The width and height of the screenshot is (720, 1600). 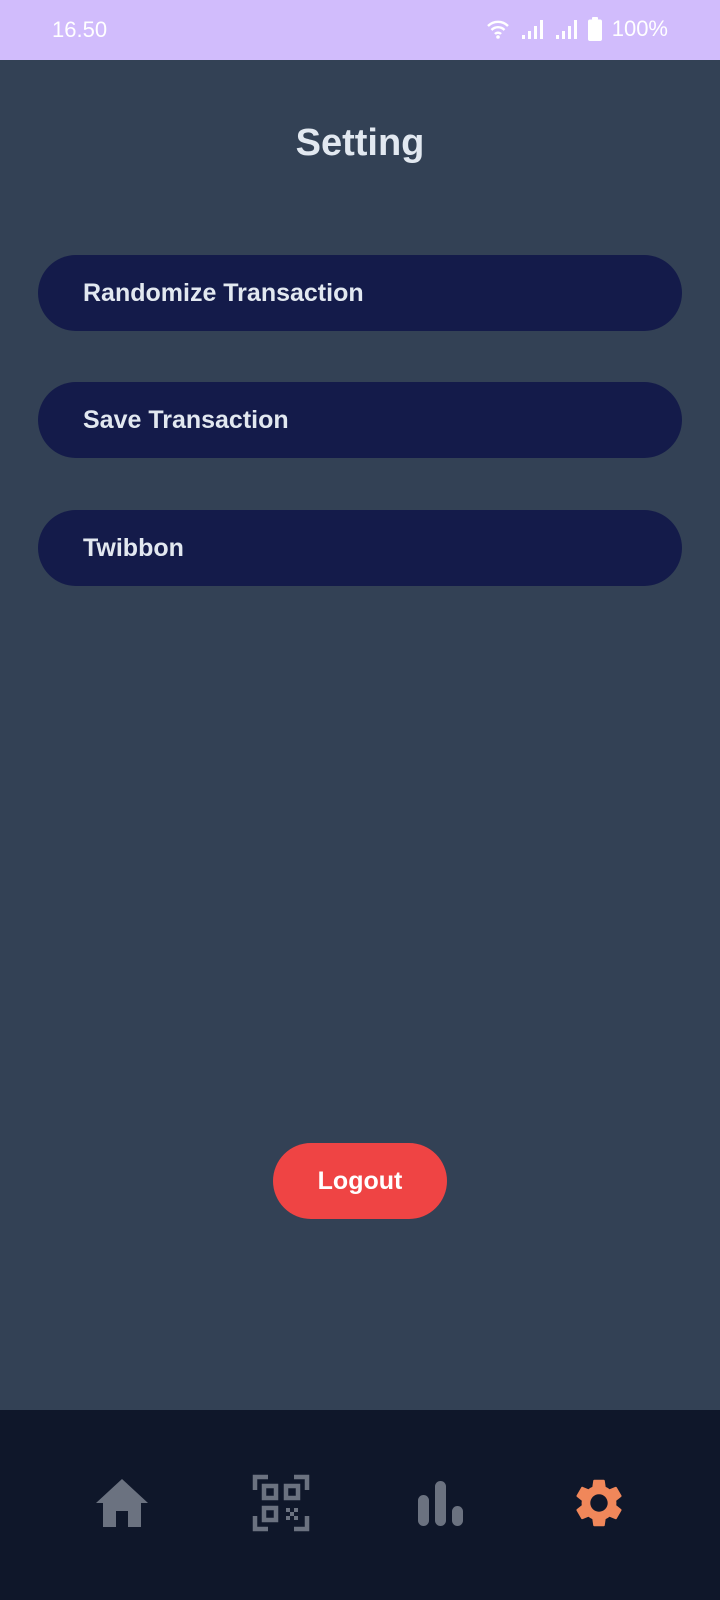 I want to click on gear-icon, so click(x=599, y=1505).